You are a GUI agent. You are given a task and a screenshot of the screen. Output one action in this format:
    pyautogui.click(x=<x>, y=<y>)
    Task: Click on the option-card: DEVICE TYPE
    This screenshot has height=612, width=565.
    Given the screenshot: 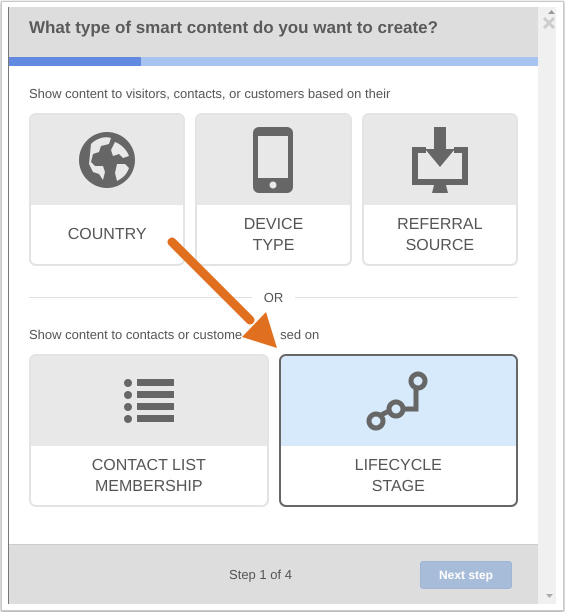 What is the action you would take?
    pyautogui.click(x=273, y=189)
    